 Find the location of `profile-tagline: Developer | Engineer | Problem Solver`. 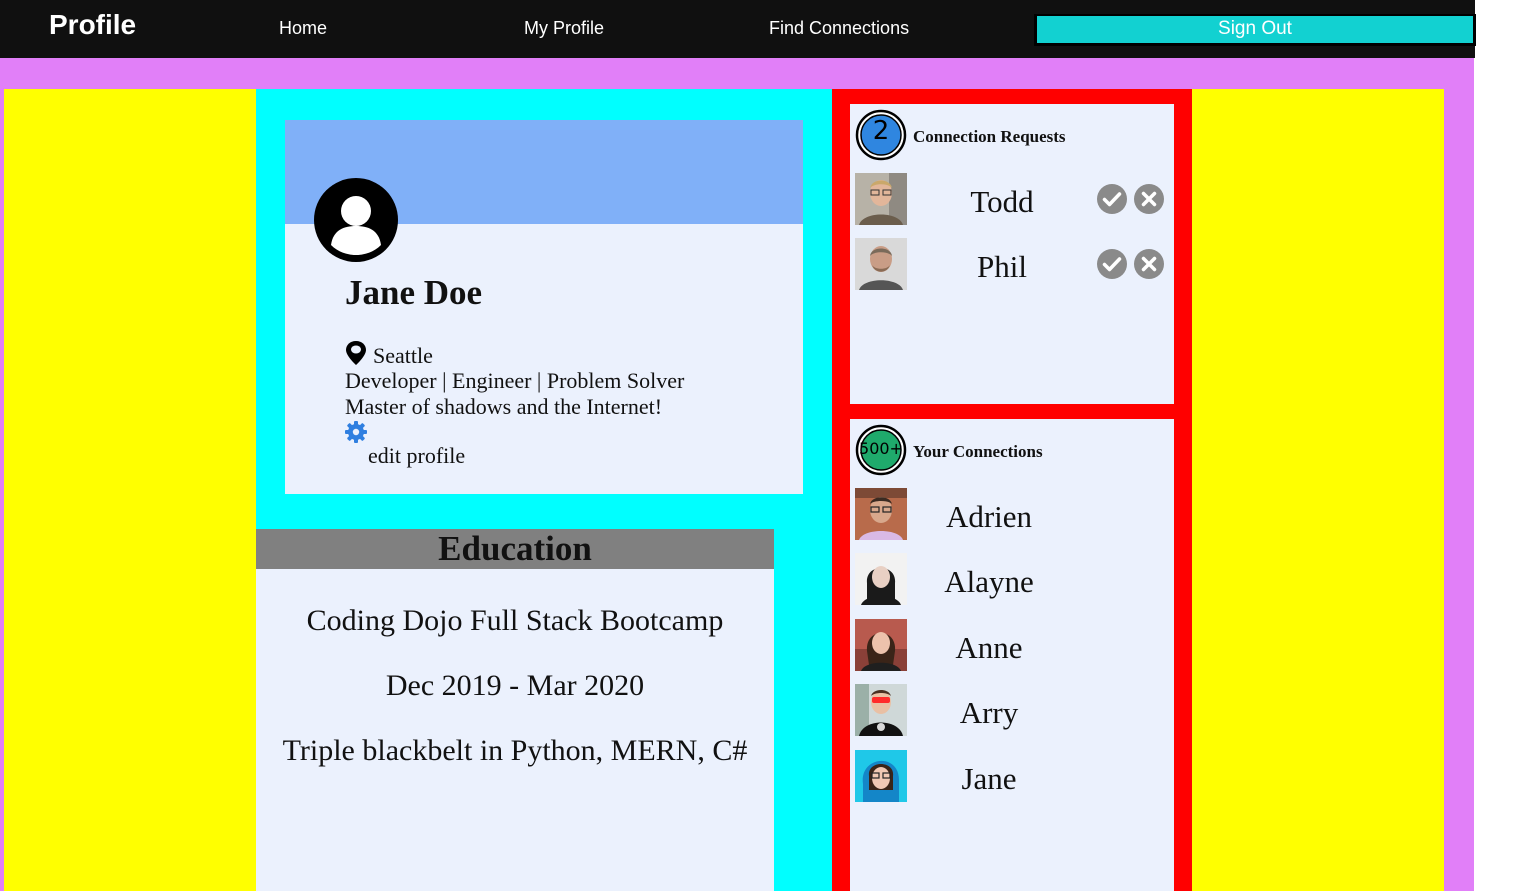

profile-tagline: Developer | Engineer | Problem Solver is located at coordinates (515, 380).